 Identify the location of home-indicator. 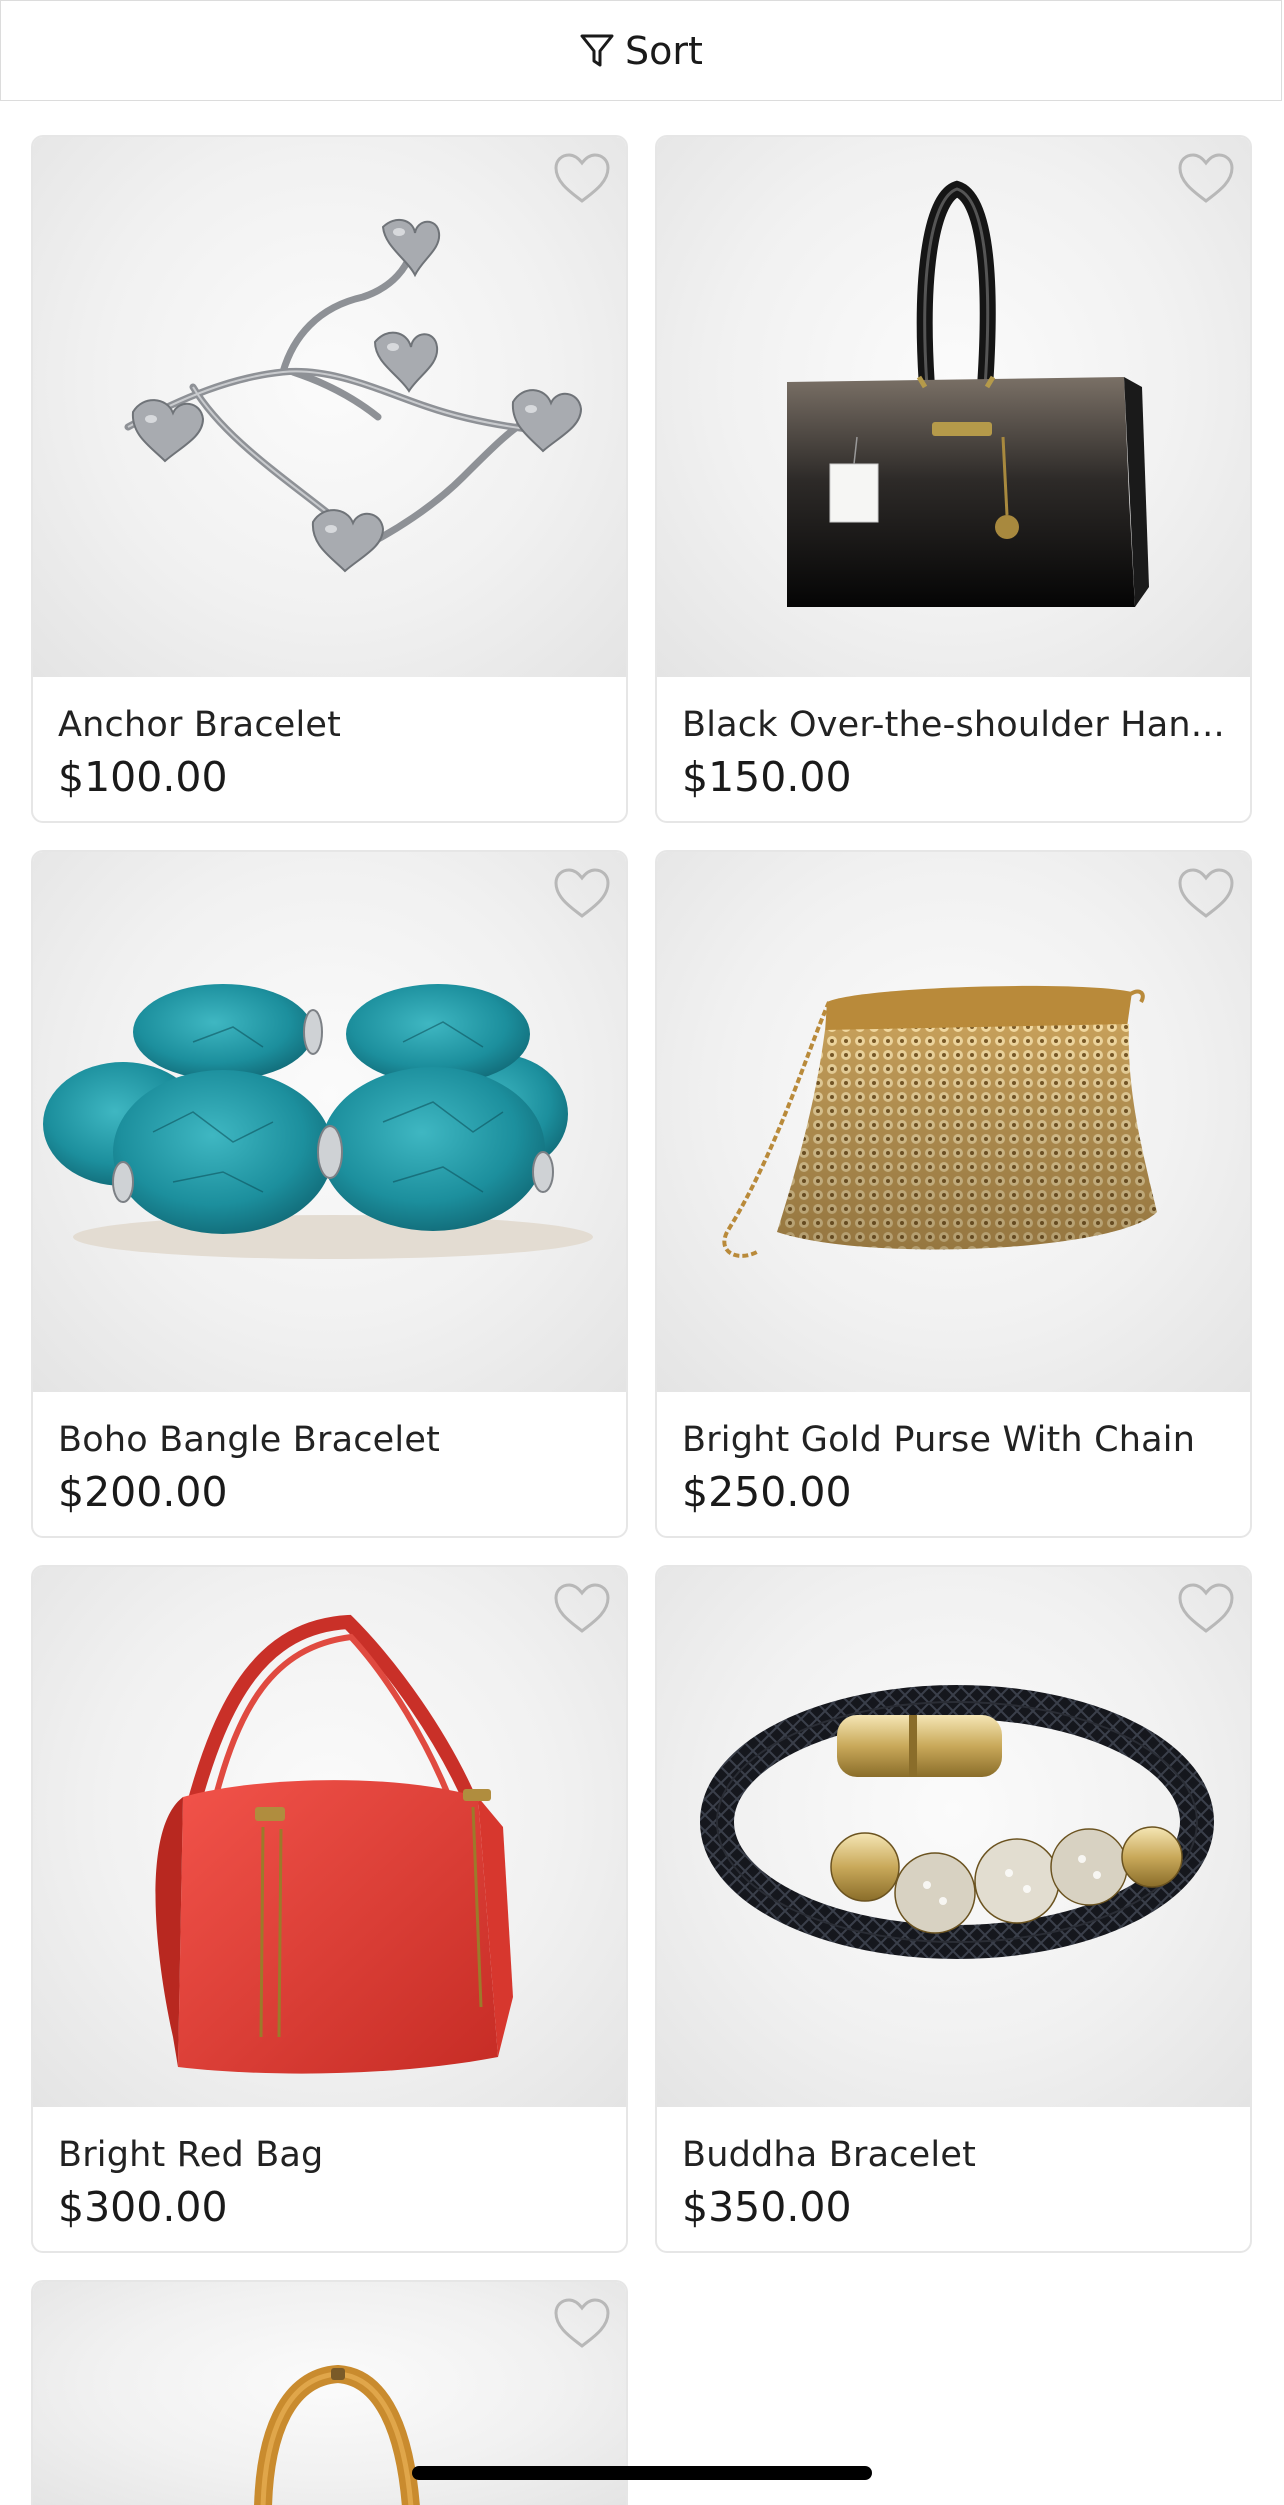
(642, 2473).